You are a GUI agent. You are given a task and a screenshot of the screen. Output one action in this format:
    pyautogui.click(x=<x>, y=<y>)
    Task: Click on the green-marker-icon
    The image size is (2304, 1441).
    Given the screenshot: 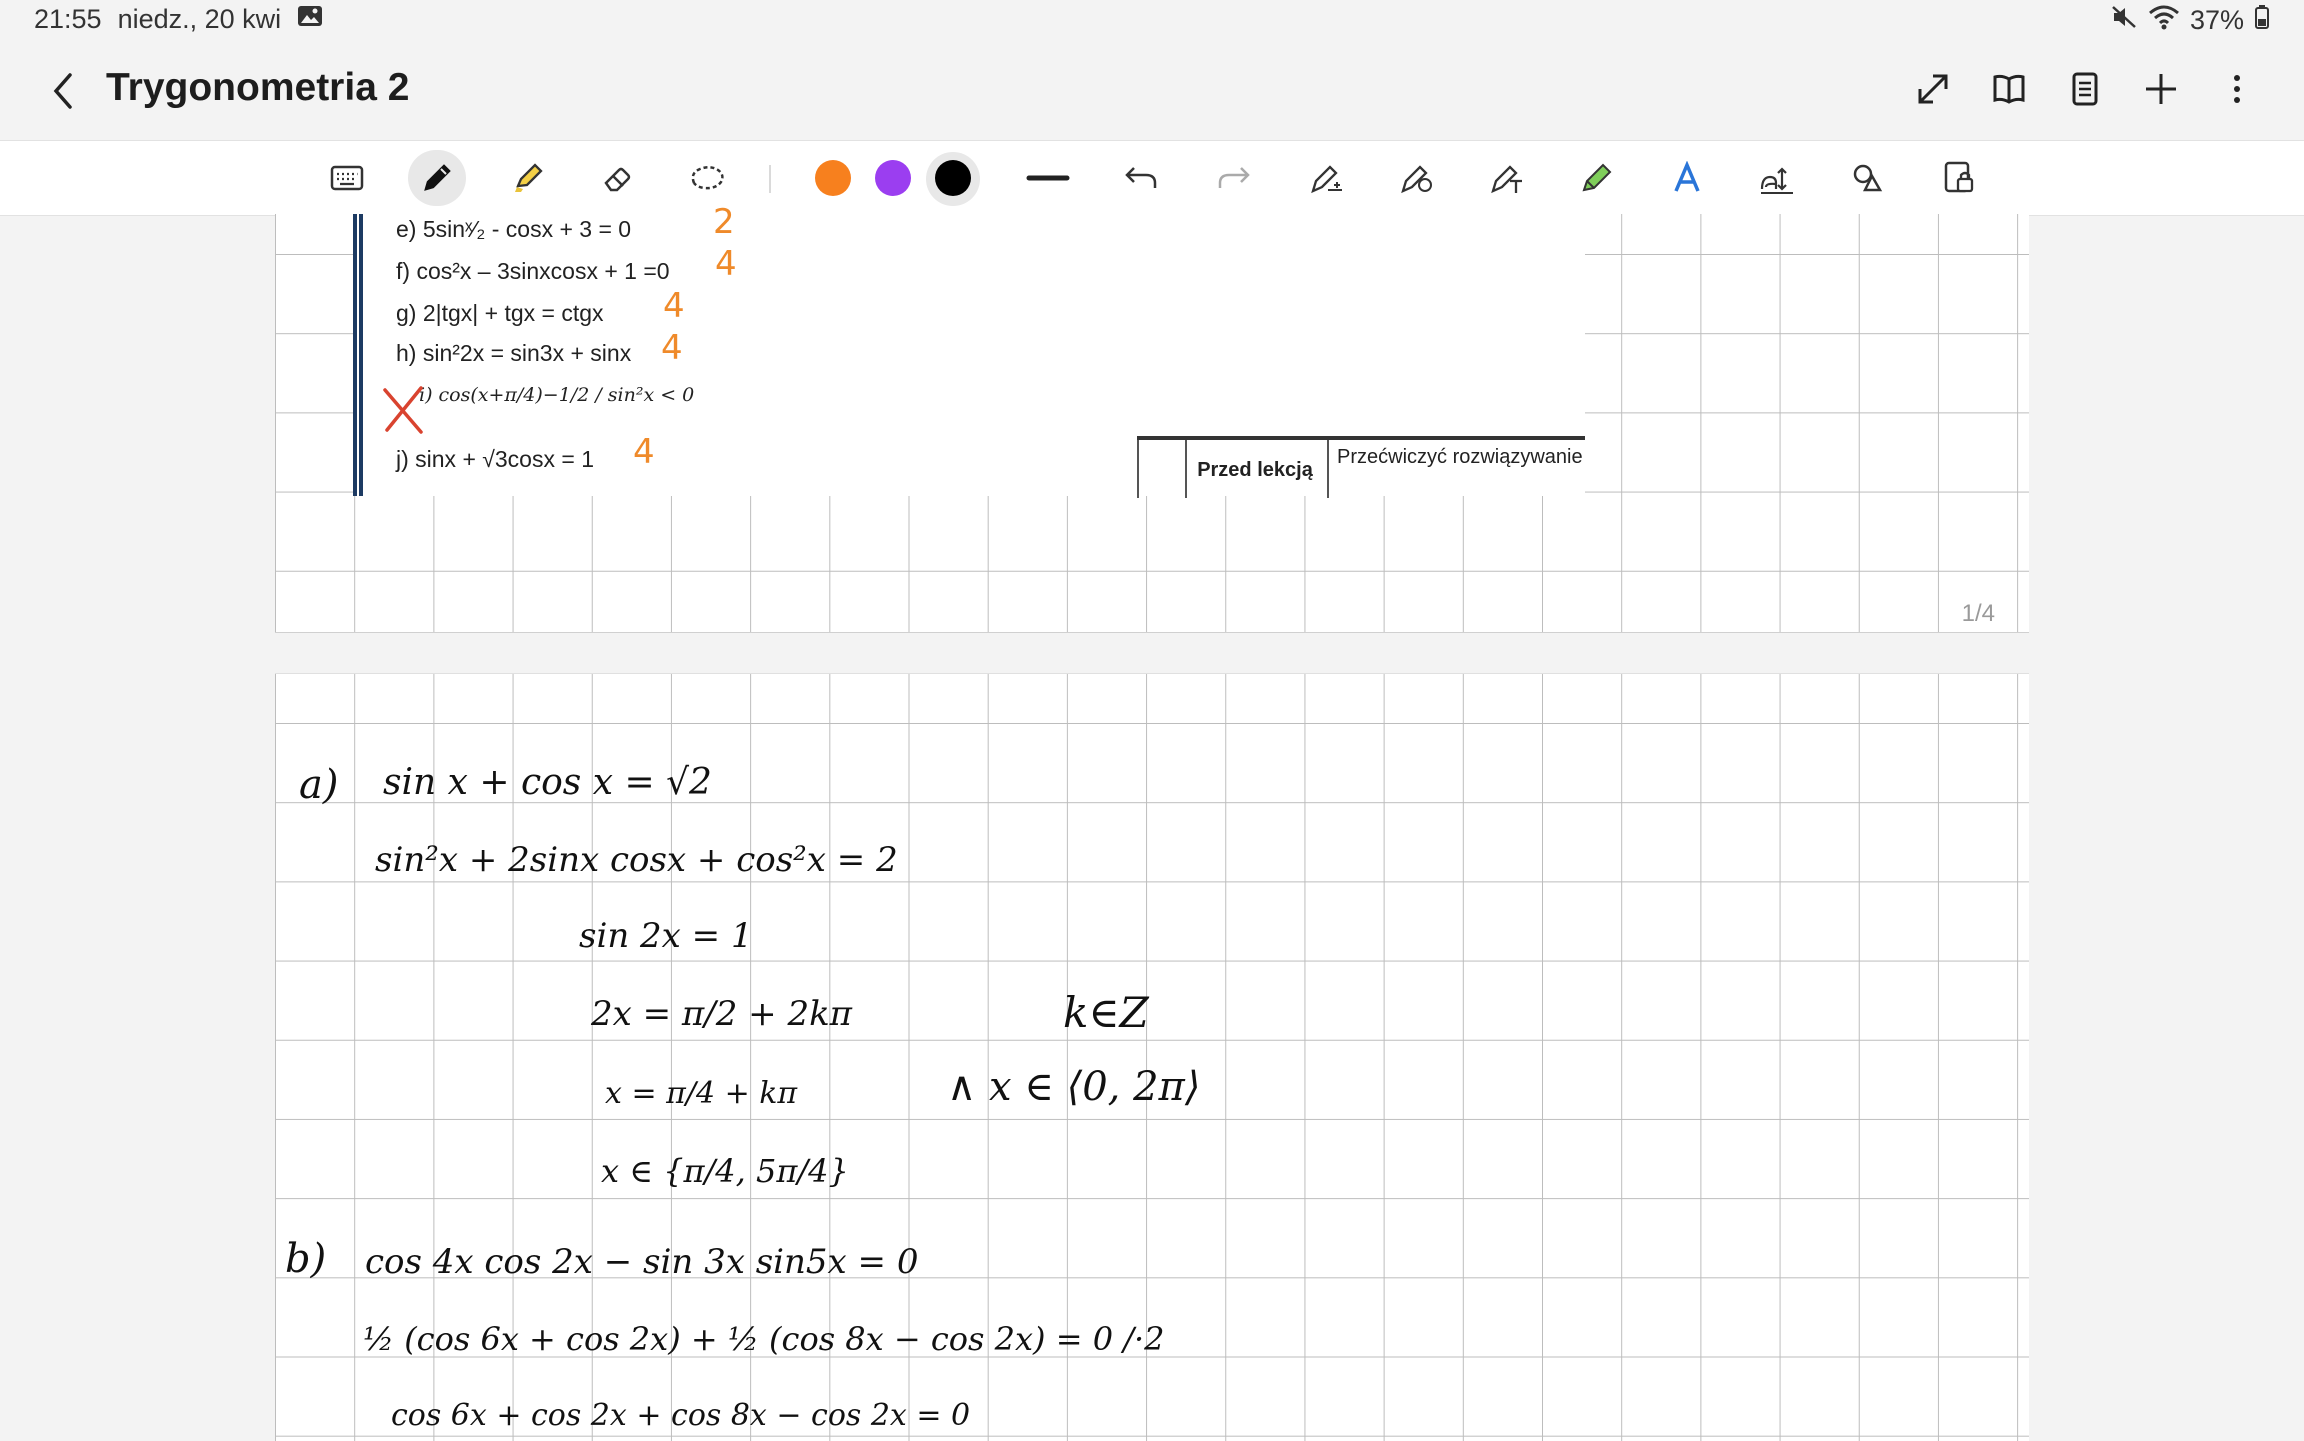 What is the action you would take?
    pyautogui.click(x=1597, y=177)
    